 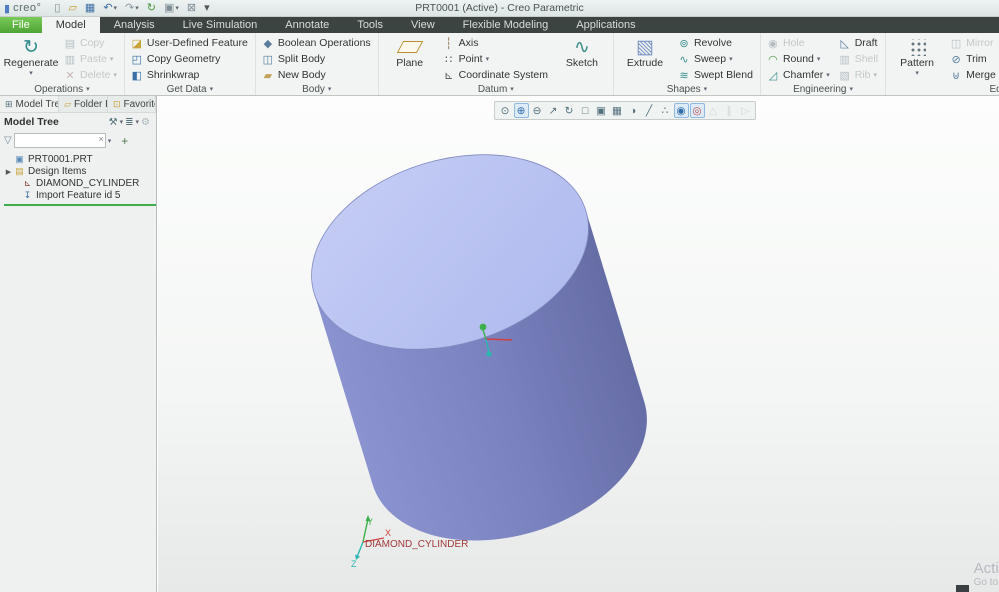 I want to click on tab-annotate: Annotate, so click(x=307, y=25).